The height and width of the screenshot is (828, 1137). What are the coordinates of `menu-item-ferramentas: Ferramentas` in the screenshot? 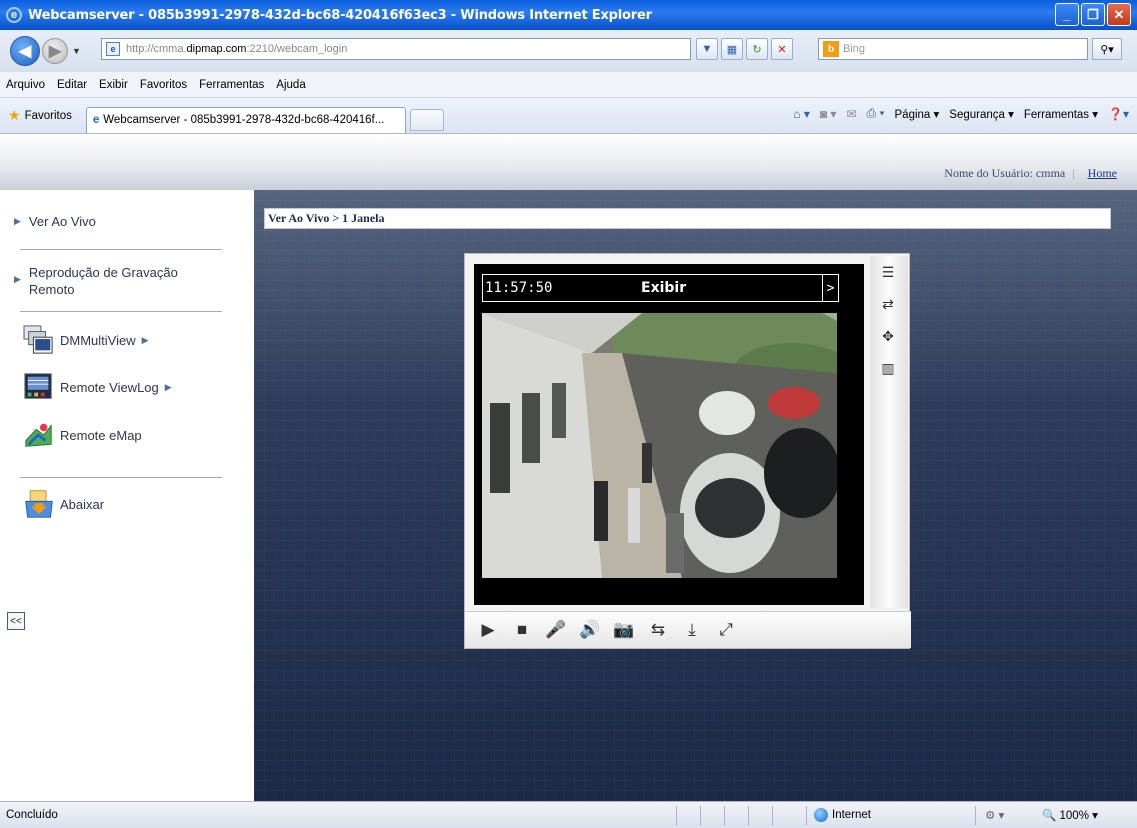 It's located at (231, 85).